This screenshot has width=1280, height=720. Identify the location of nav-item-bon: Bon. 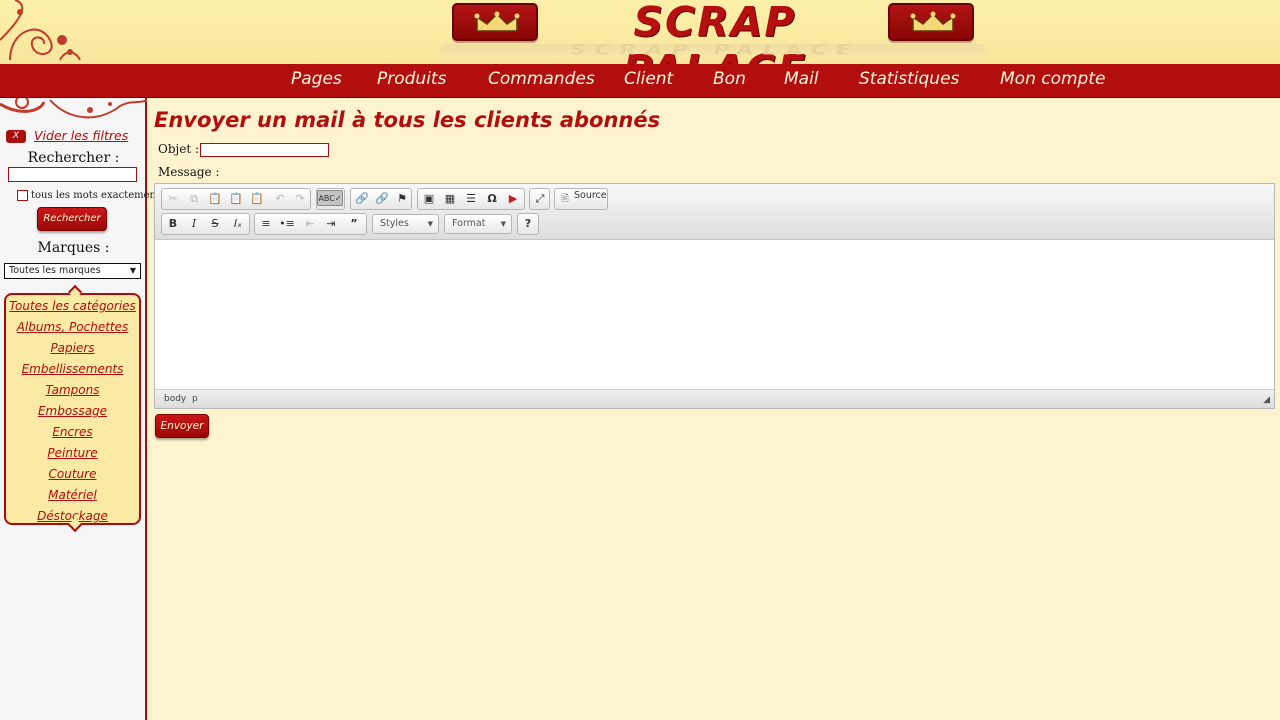
(729, 79).